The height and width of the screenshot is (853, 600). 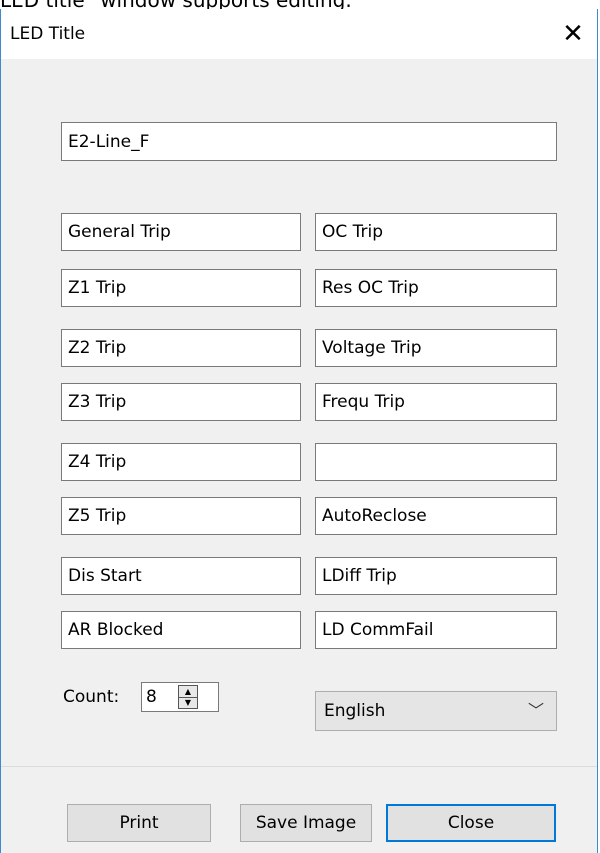 What do you see at coordinates (139, 823) in the screenshot?
I see `print-button: Print` at bounding box center [139, 823].